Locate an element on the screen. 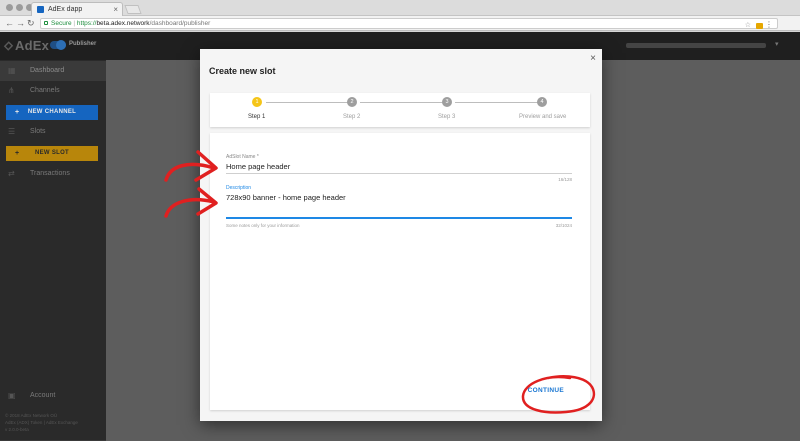 The width and height of the screenshot is (800, 441). step-1-label: Step 1 is located at coordinates (257, 117).